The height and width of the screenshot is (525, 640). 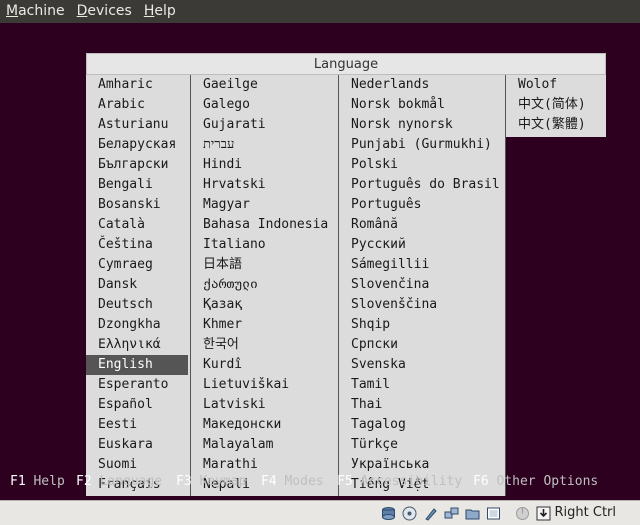 I want to click on language-option: ქართული, so click(x=264, y=285).